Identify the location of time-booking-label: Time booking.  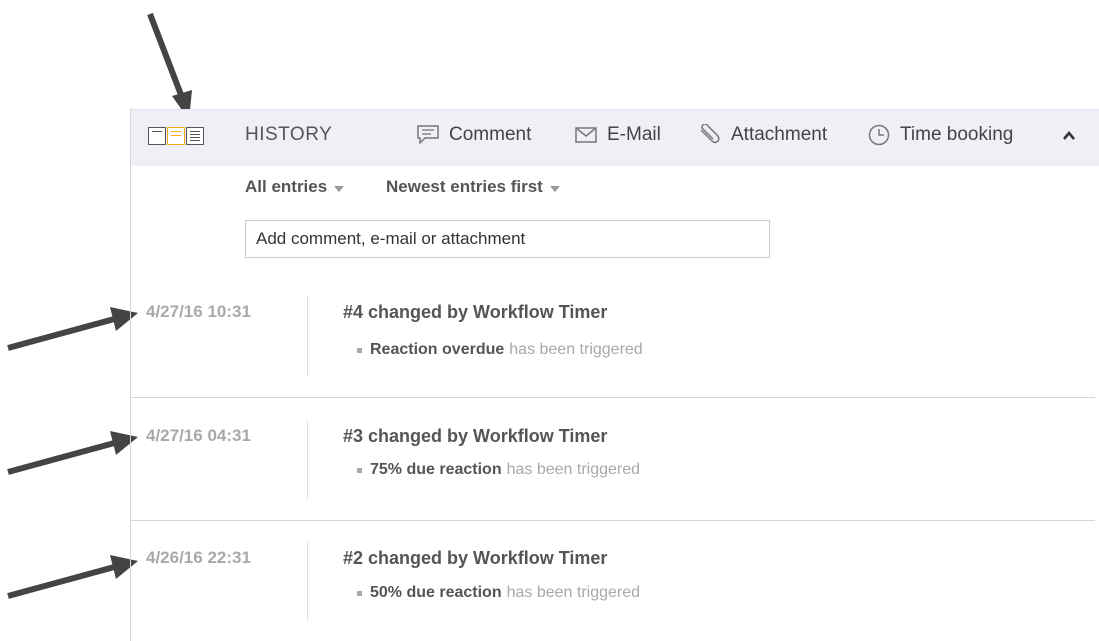
(957, 134).